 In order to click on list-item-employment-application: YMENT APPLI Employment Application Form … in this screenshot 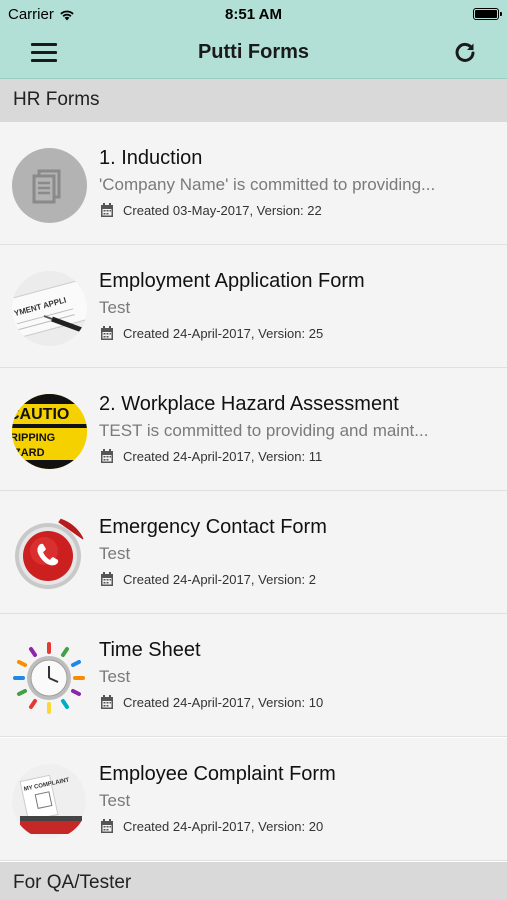, I will do `click(253, 306)`.